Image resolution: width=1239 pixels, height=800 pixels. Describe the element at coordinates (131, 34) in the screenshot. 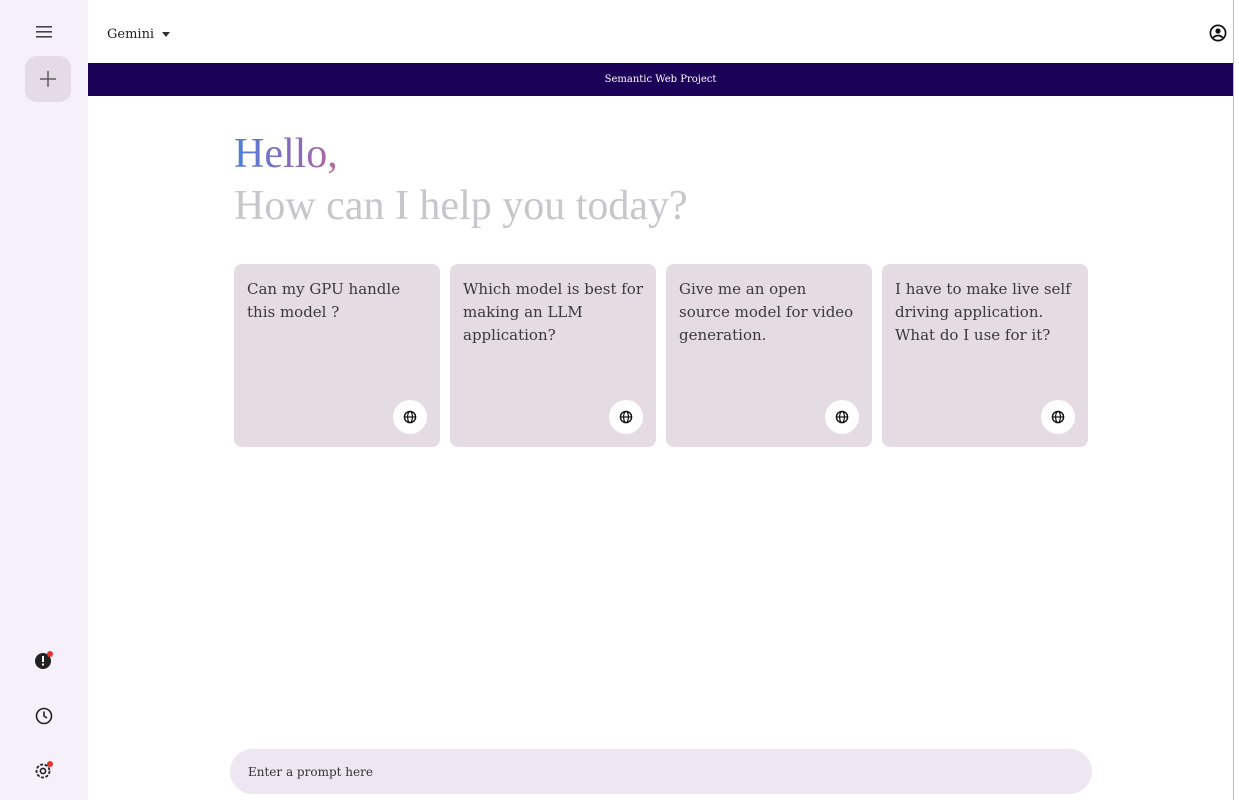

I see `model-name: Gemini` at that location.